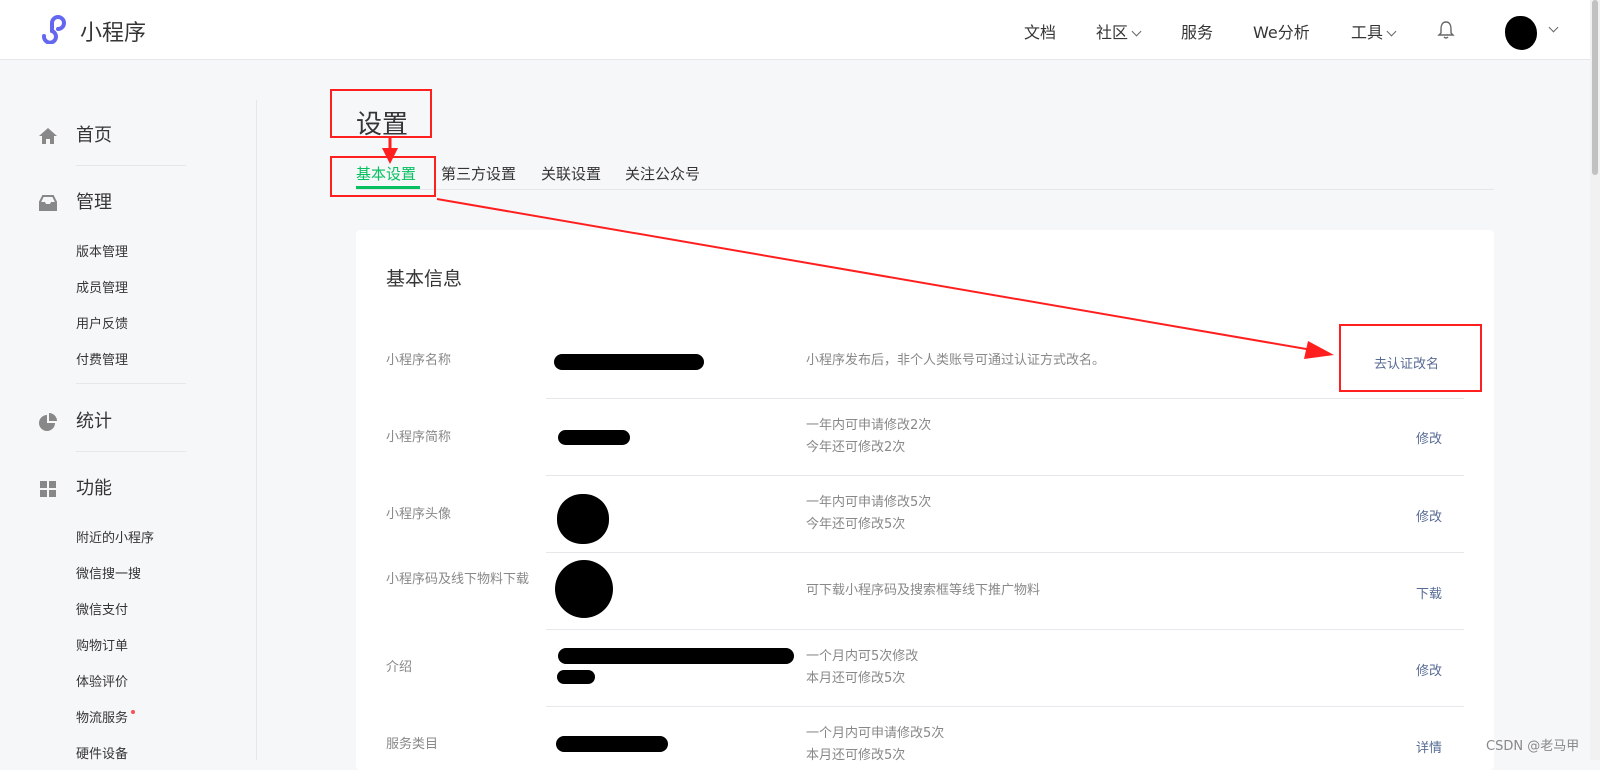  What do you see at coordinates (869, 502) in the screenshot?
I see `row-tip: 一年内可申请修改5次` at bounding box center [869, 502].